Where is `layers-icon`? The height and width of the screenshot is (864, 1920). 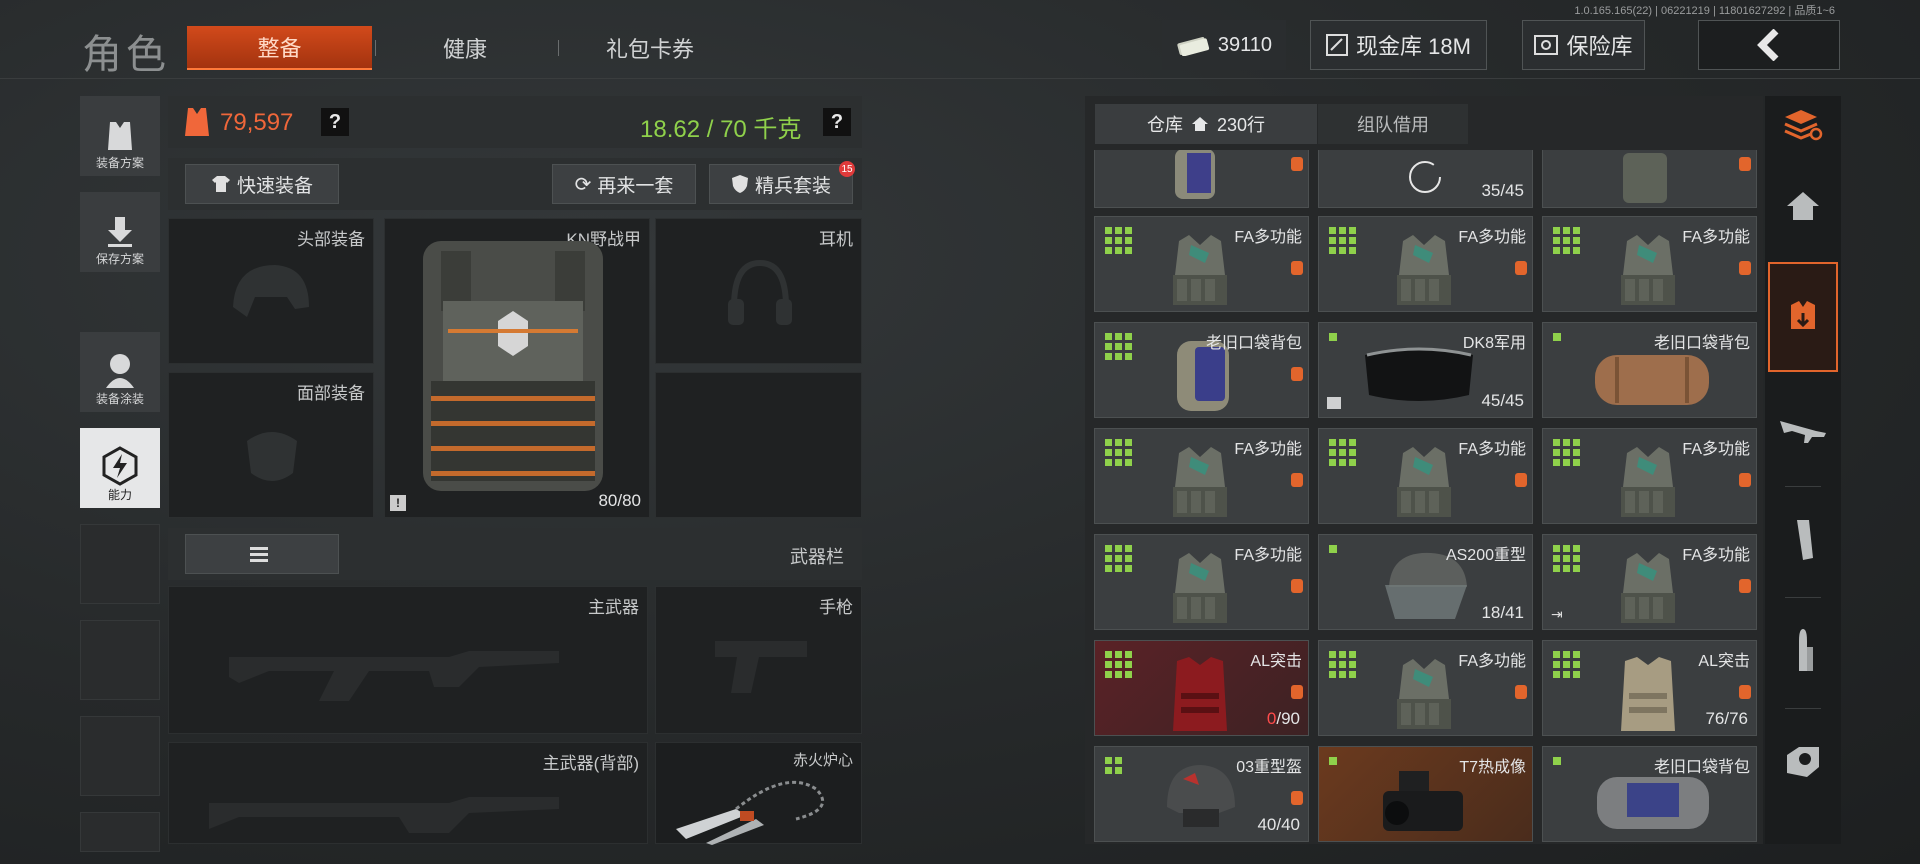 layers-icon is located at coordinates (1803, 125).